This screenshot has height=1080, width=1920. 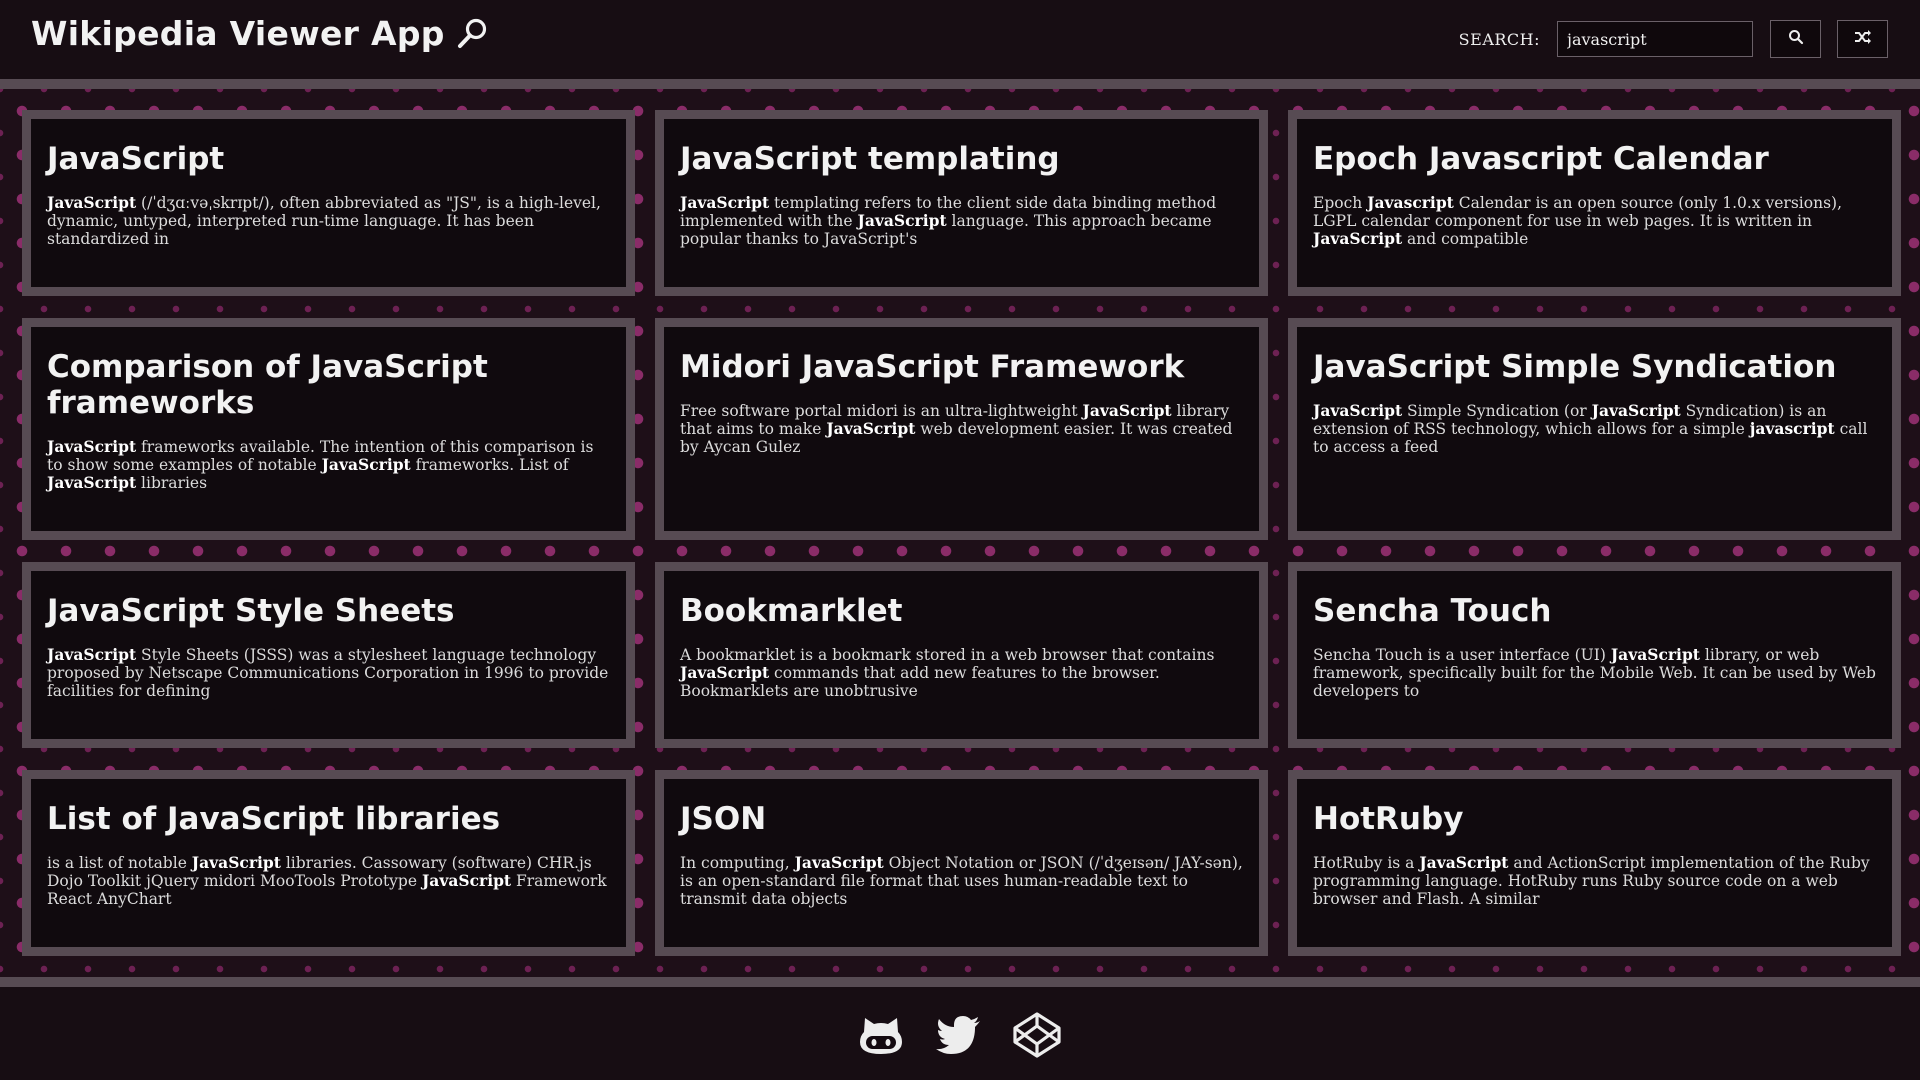 I want to click on result-title: Midori JavaScript Framework, so click(x=961, y=367).